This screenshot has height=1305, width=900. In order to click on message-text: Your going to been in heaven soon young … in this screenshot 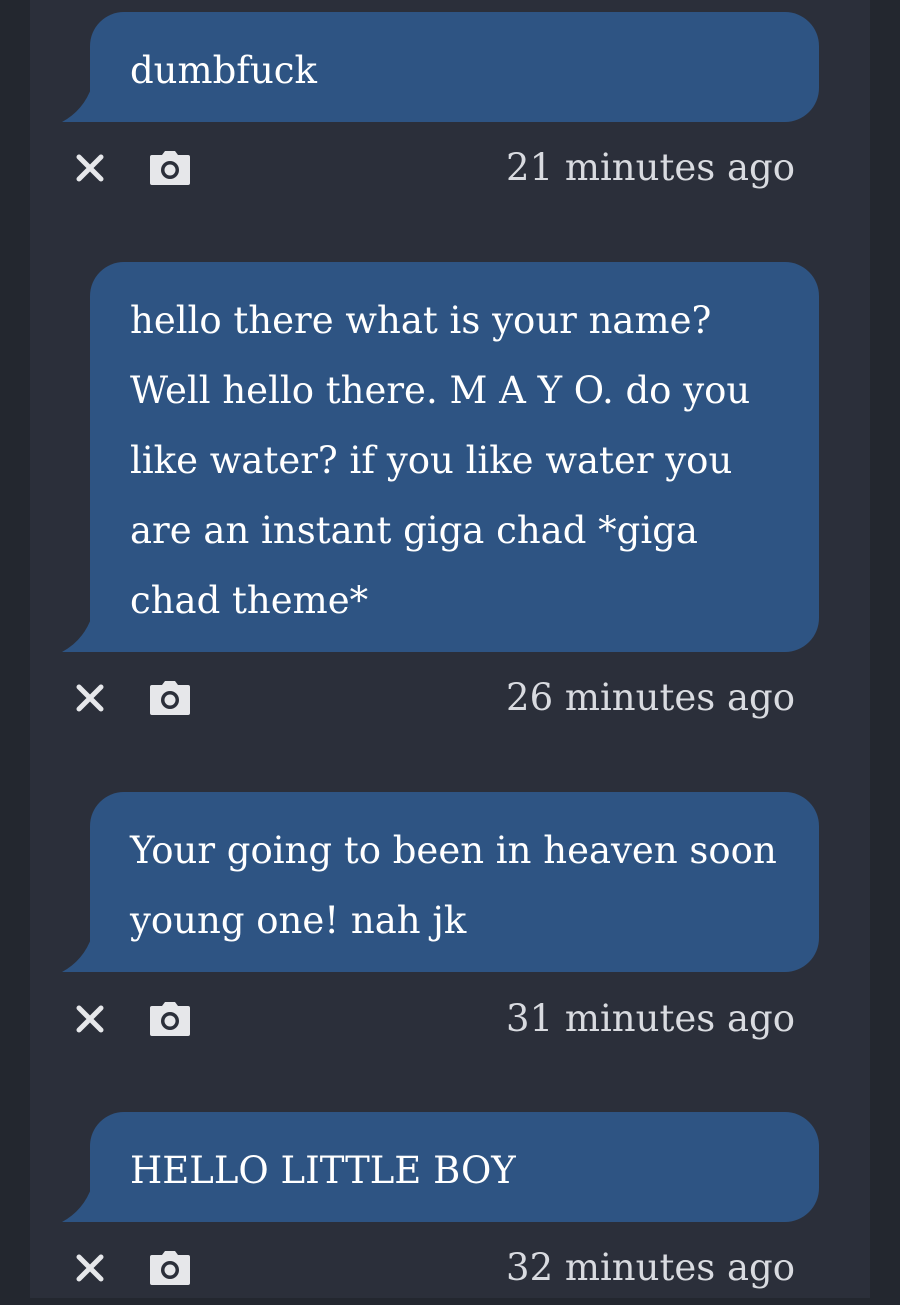, I will do `click(453, 885)`.